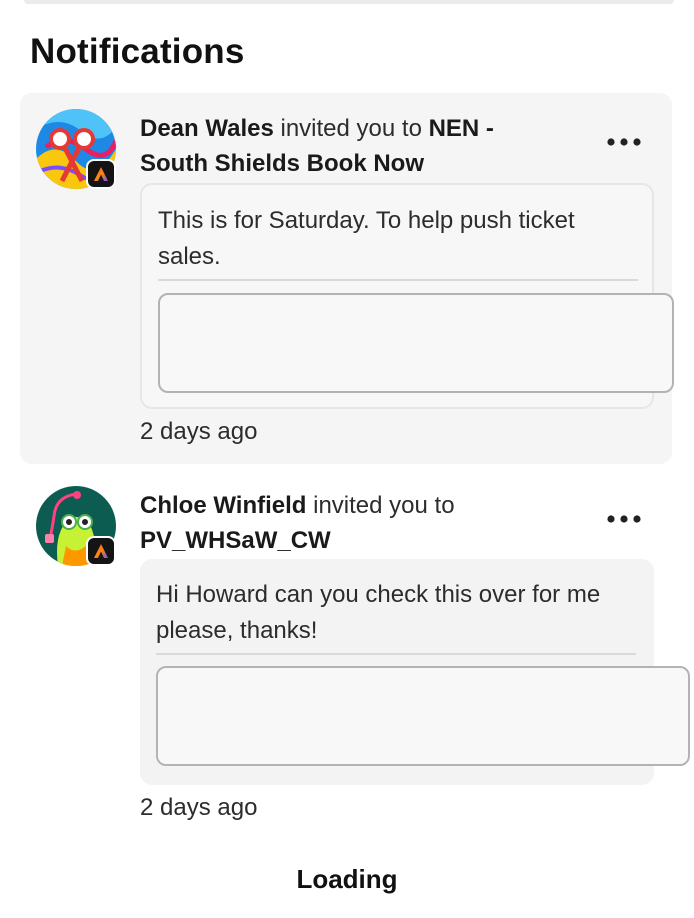 This screenshot has height=918, width=694. What do you see at coordinates (347, 879) in the screenshot?
I see `loading-indicator: Loading` at bounding box center [347, 879].